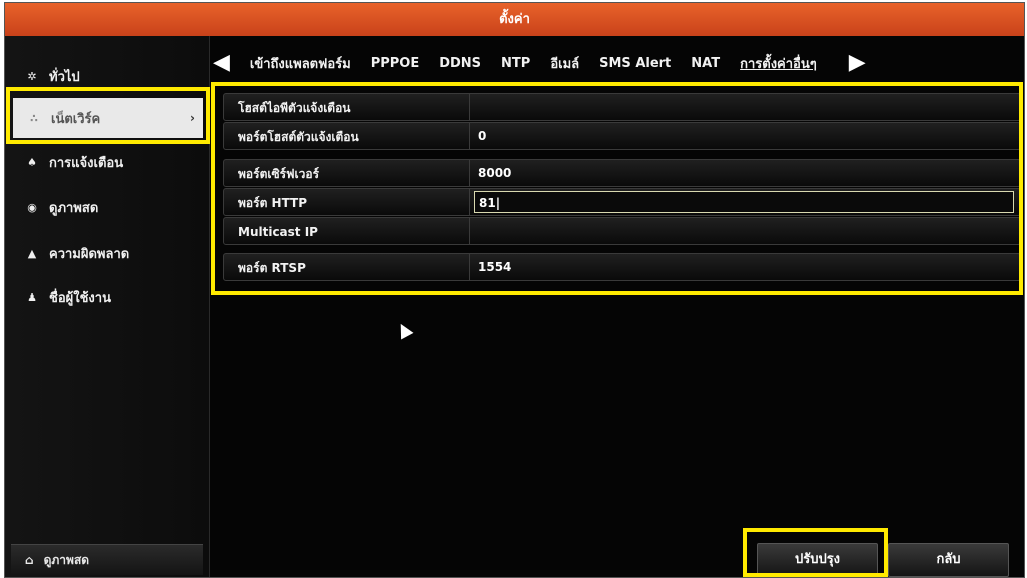 The width and height of the screenshot is (1027, 578). Describe the element at coordinates (395, 63) in the screenshot. I see `tab-pppoe: PPPOE` at that location.